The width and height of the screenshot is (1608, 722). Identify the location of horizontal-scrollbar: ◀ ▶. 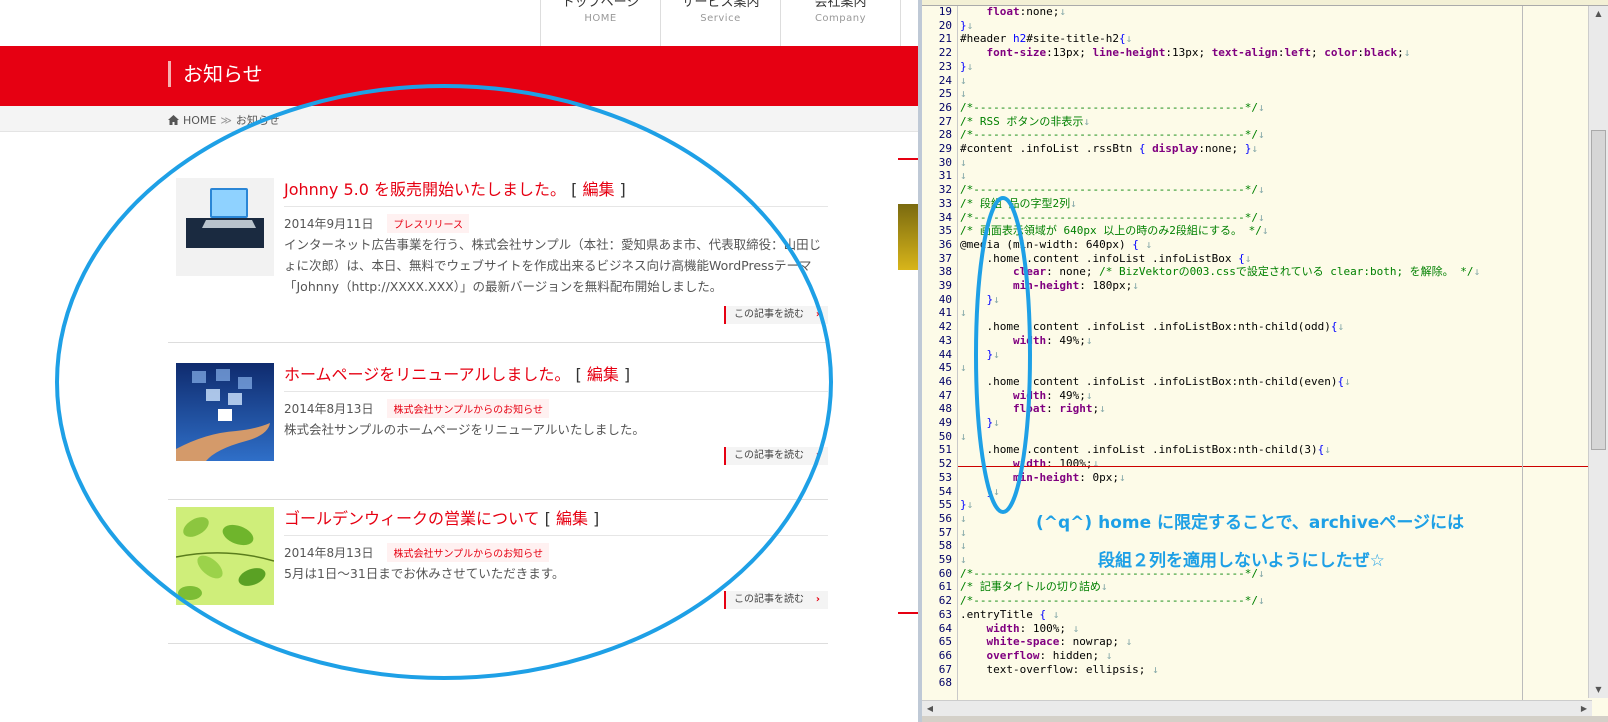
(1257, 708).